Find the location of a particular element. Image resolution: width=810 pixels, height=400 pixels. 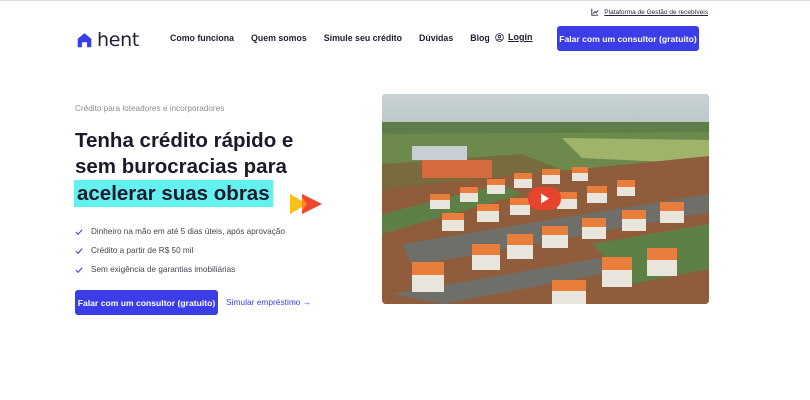

logo: hent is located at coordinates (107, 40).